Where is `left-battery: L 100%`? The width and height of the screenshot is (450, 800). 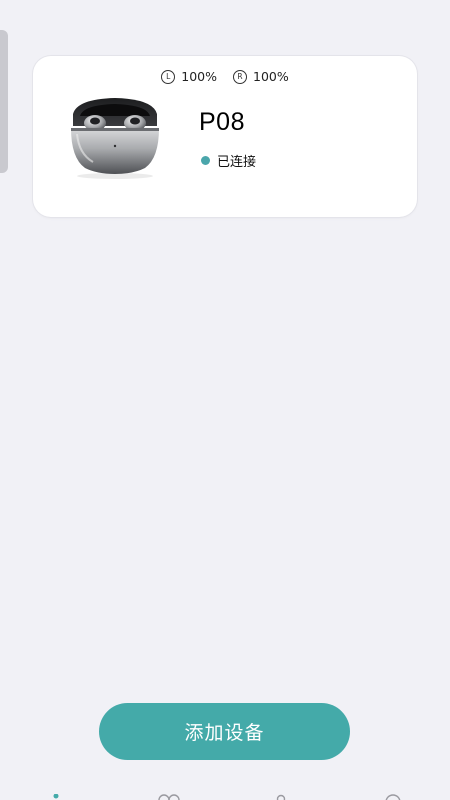
left-battery: L 100% is located at coordinates (189, 76).